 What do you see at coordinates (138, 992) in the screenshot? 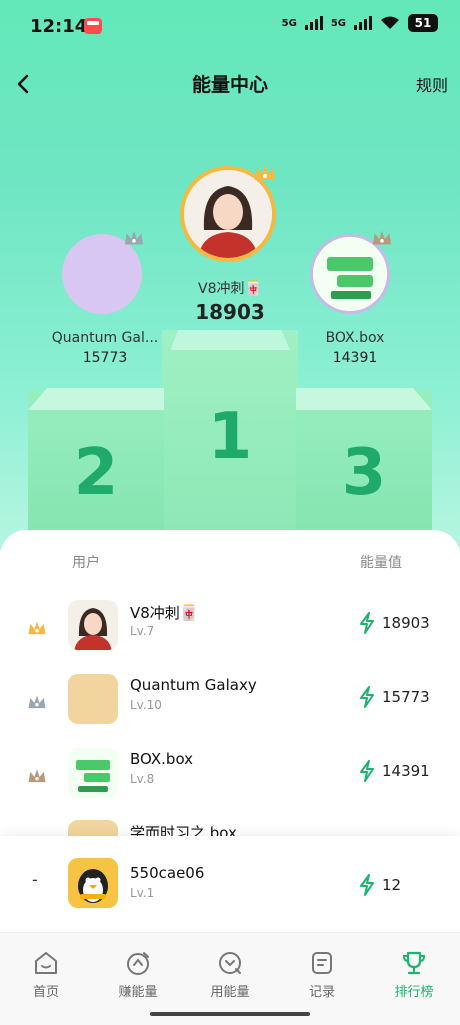
I see `nav-earn-energy-label: 赚能量` at bounding box center [138, 992].